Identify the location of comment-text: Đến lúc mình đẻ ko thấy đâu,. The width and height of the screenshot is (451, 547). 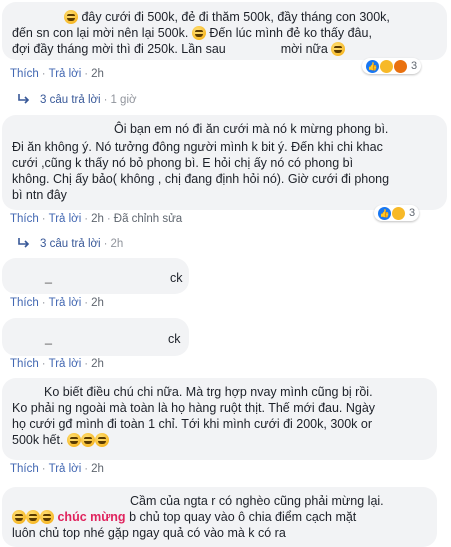
(290, 33).